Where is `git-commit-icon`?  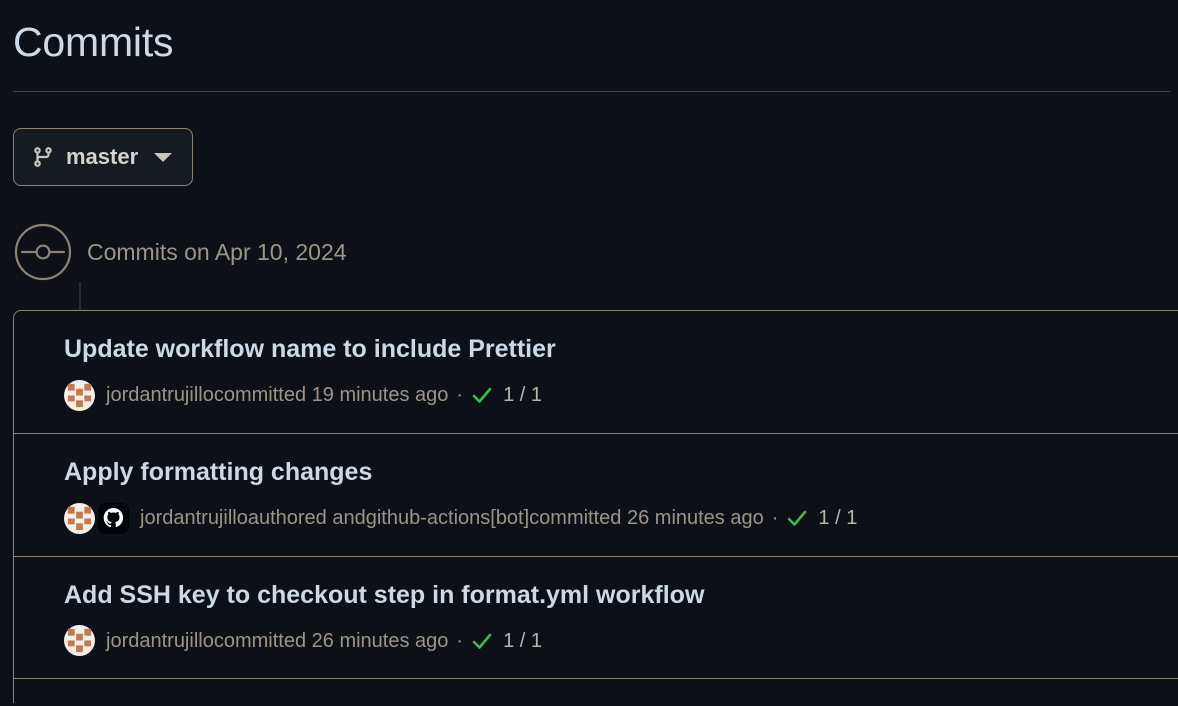
git-commit-icon is located at coordinates (43, 252).